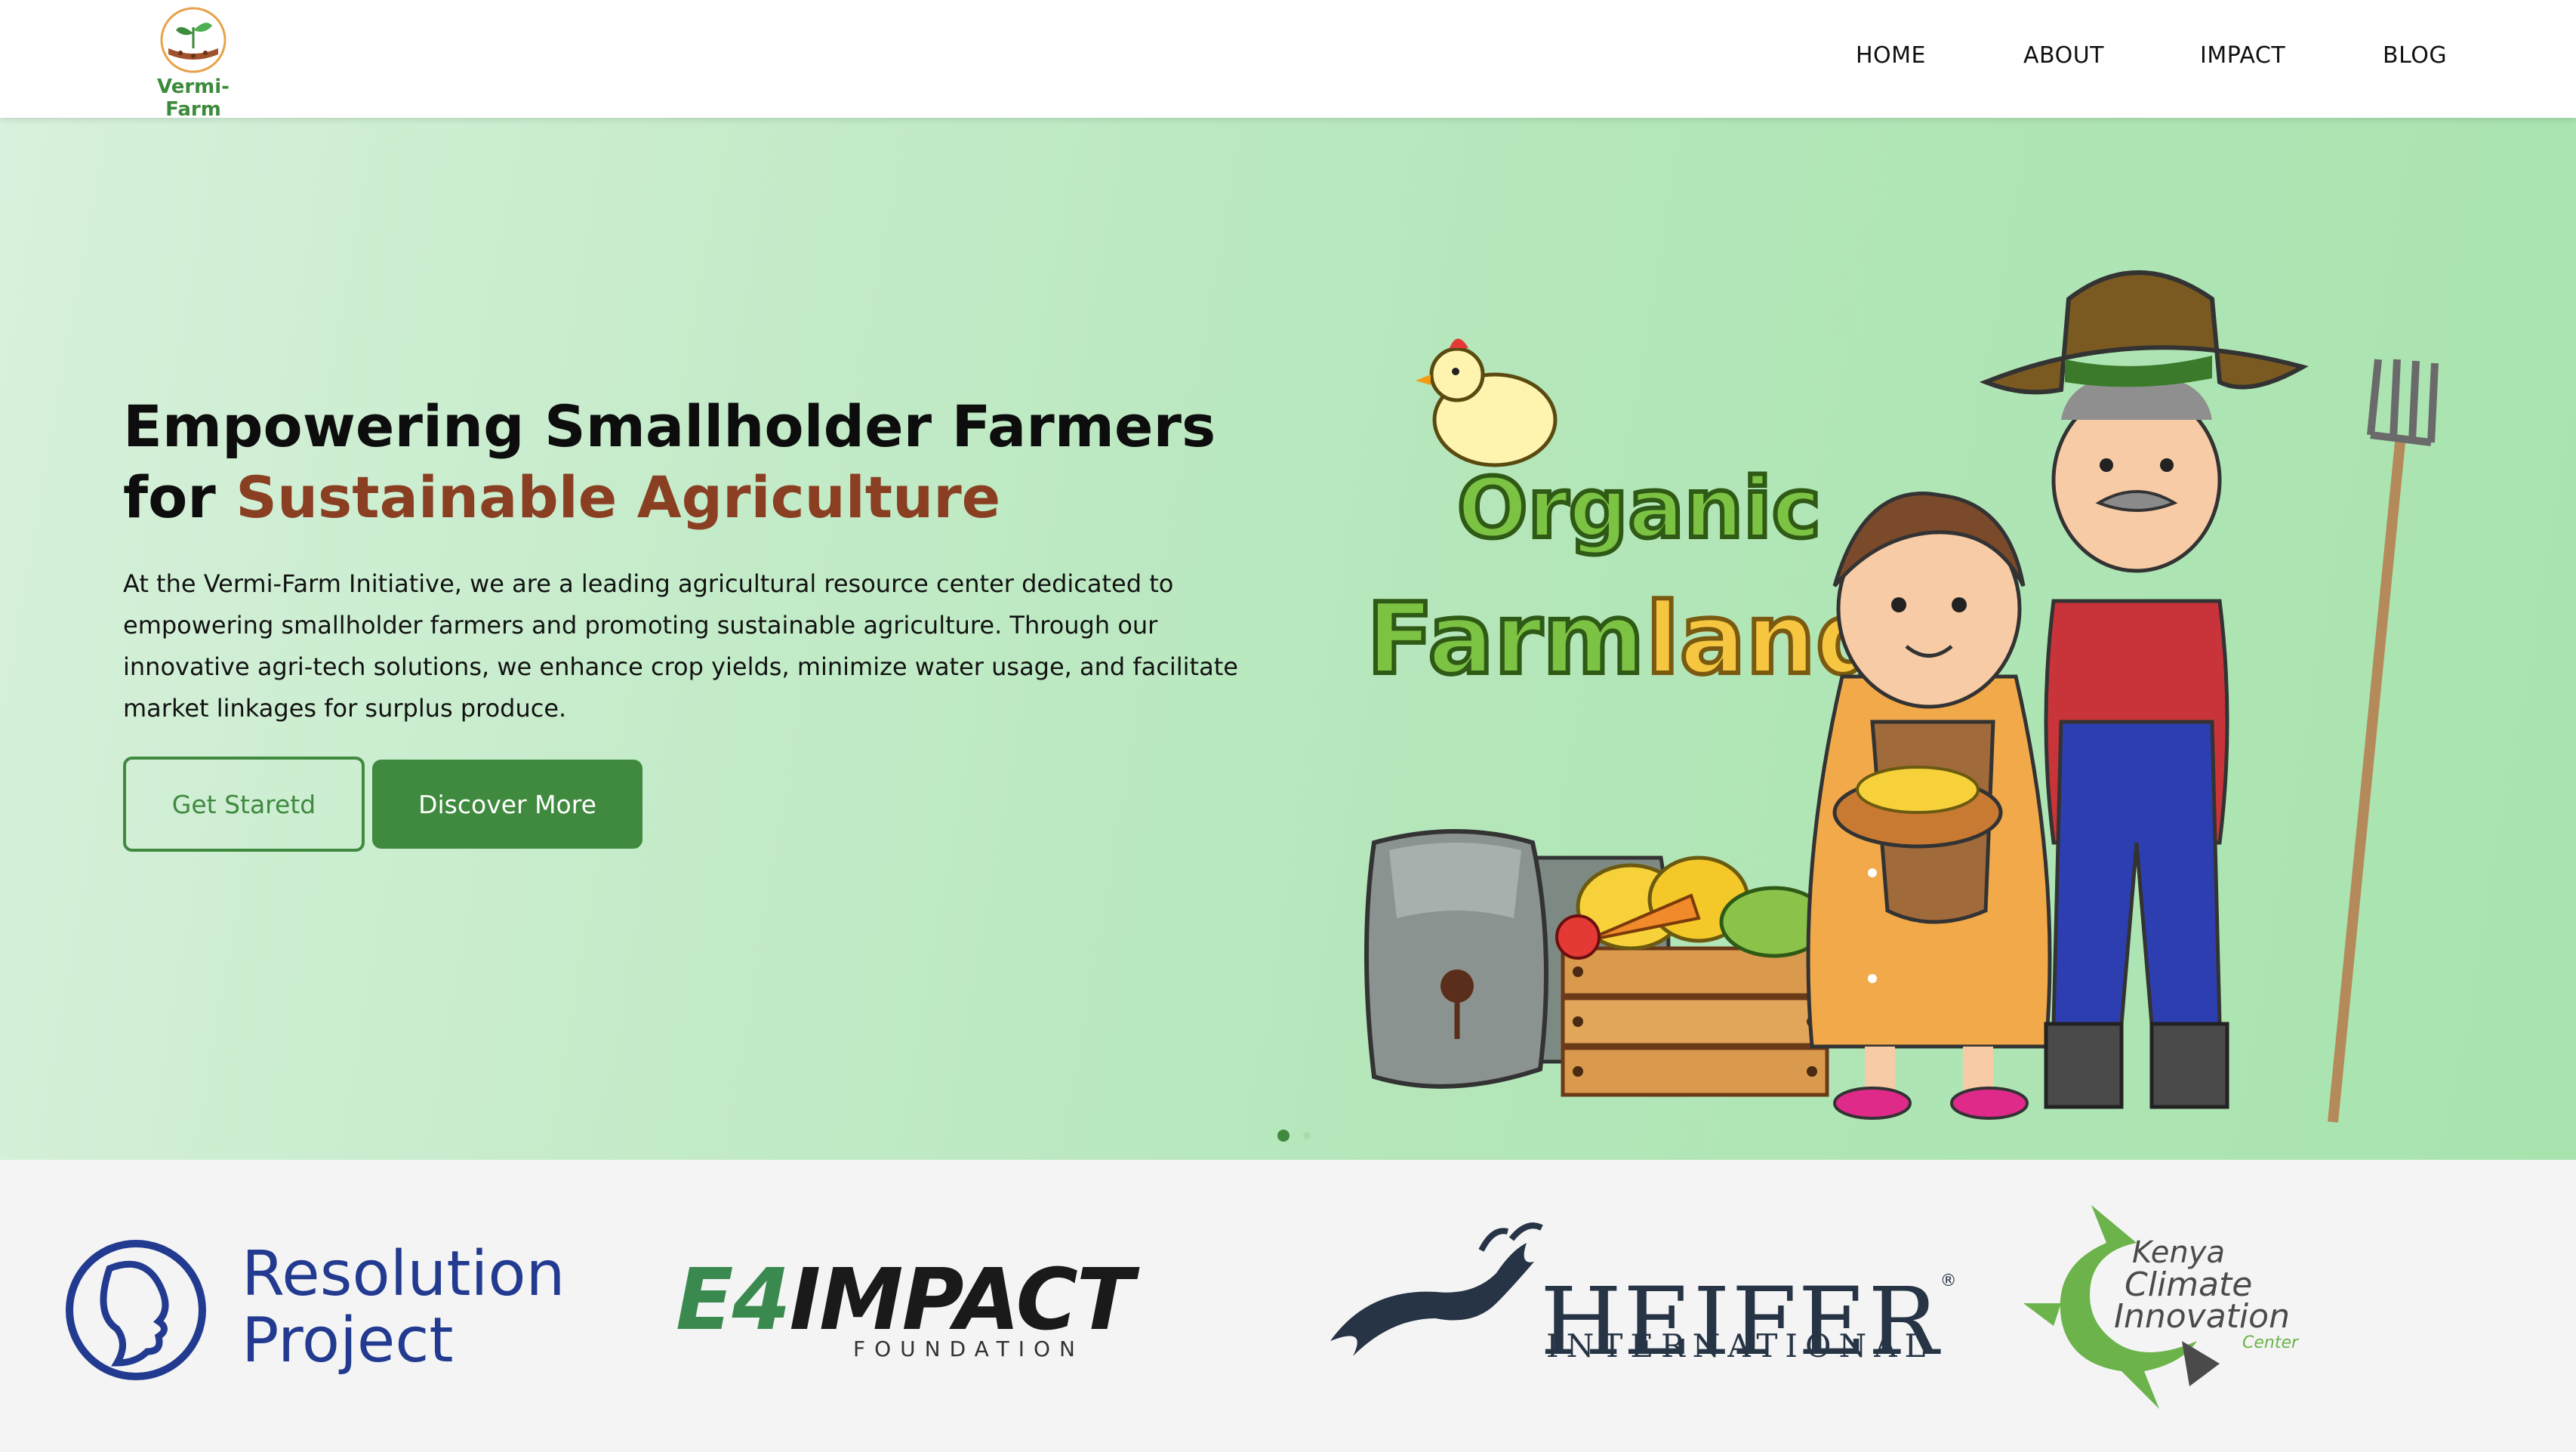  What do you see at coordinates (2270, 1342) in the screenshot?
I see `kcic-line4: Center` at bounding box center [2270, 1342].